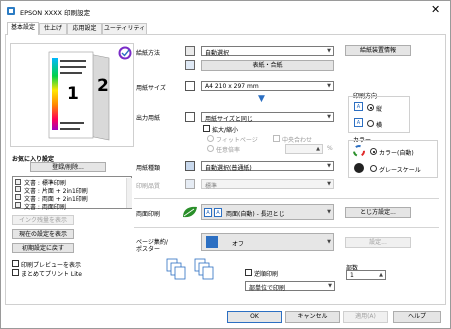 Image resolution: width=451 pixels, height=329 pixels. What do you see at coordinates (210, 148) in the screenshot?
I see `any-scale-radio` at bounding box center [210, 148].